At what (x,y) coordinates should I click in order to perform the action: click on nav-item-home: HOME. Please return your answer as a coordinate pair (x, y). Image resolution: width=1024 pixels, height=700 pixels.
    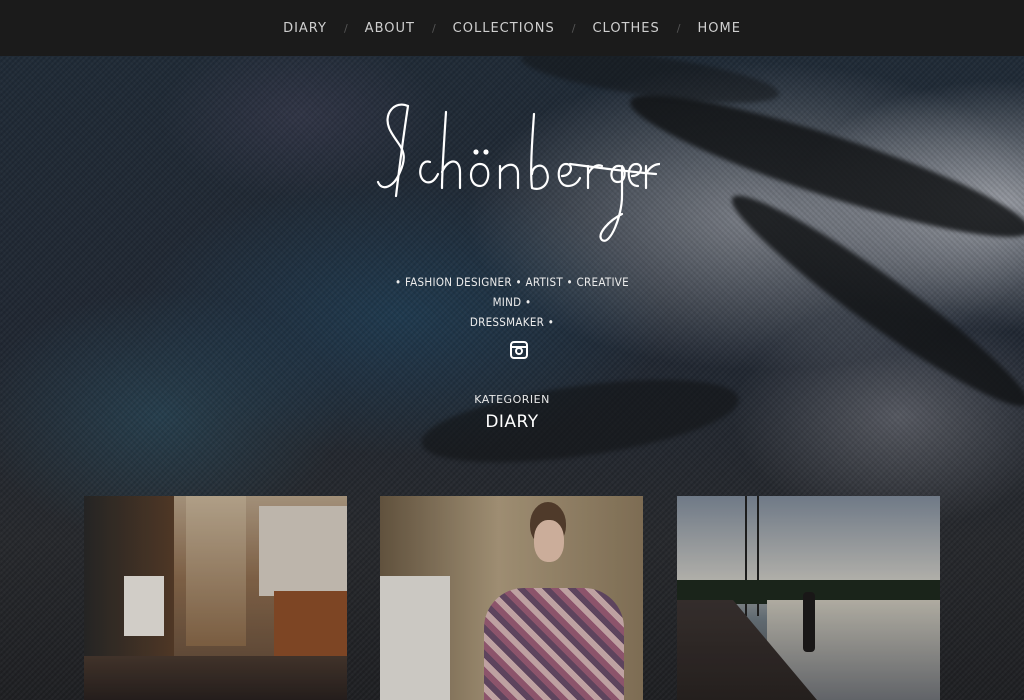
    Looking at the image, I should click on (718, 28).